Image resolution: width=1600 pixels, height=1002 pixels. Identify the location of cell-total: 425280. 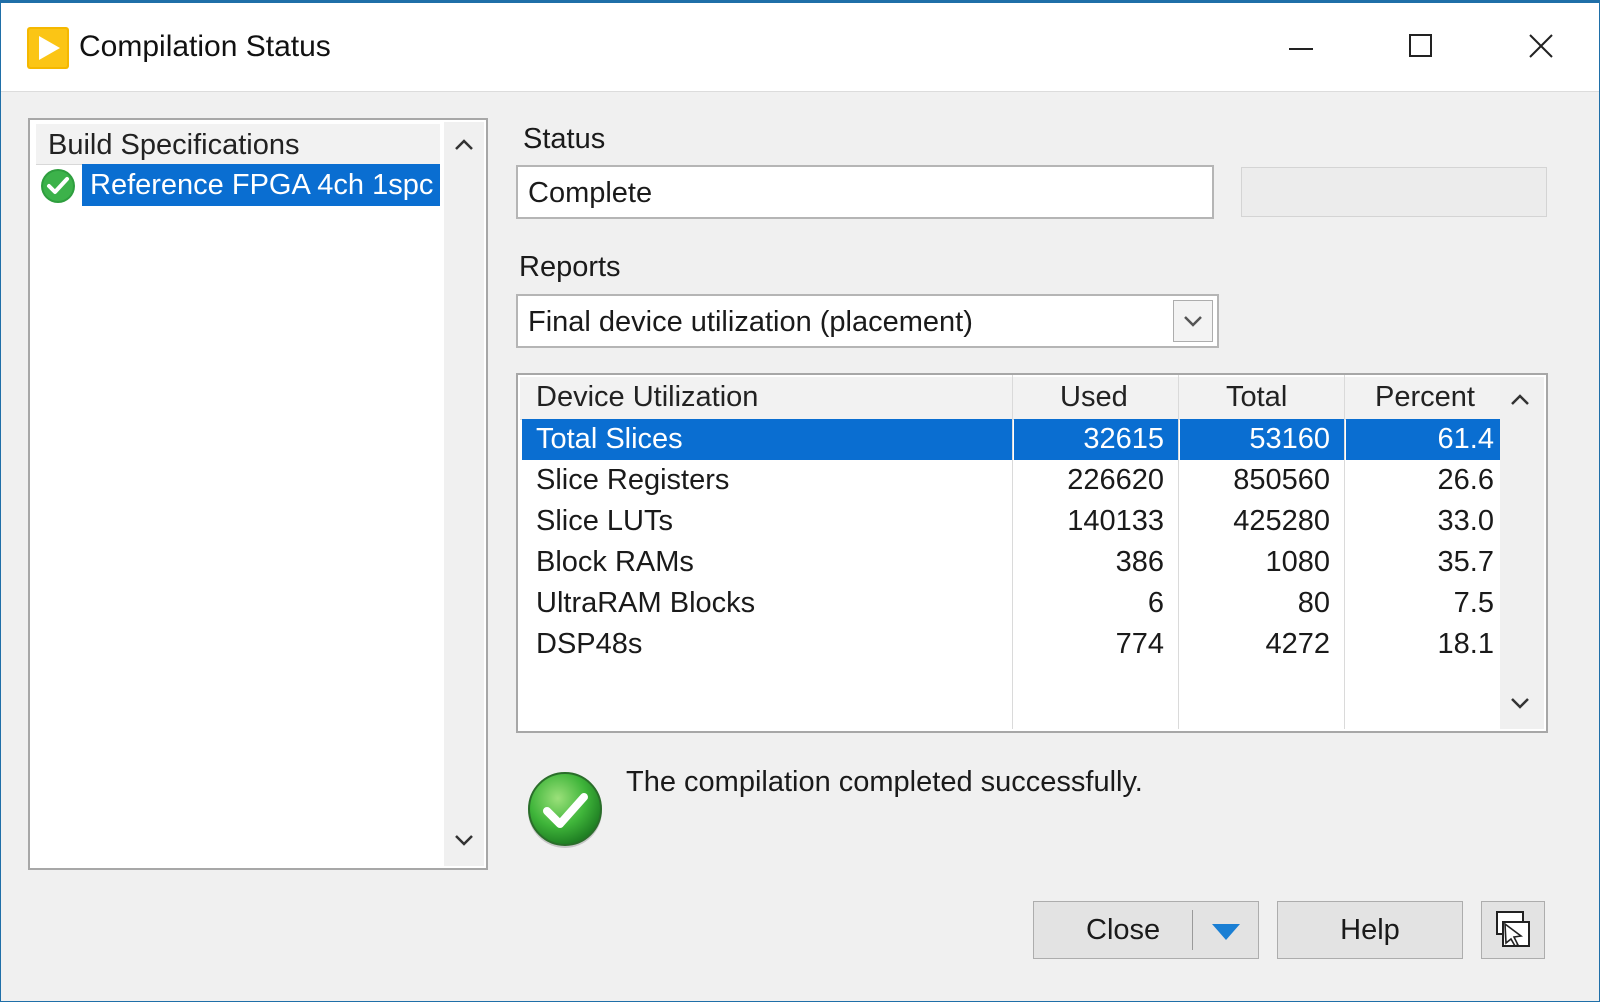
(1281, 521).